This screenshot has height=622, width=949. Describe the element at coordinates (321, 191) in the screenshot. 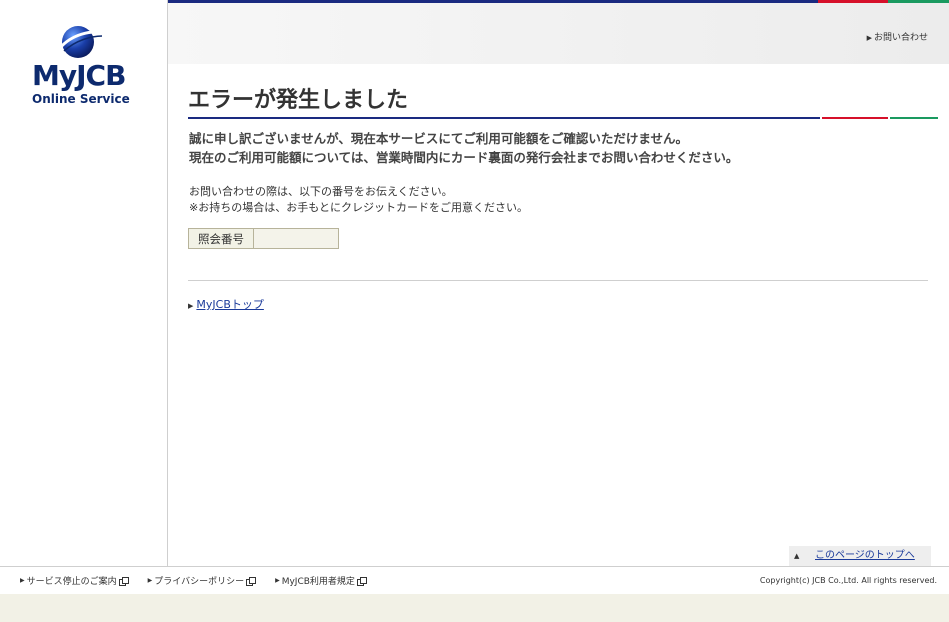

I see `contact-note-line1: お問い合わせの際は、以下の番号をお伝えください。` at that location.